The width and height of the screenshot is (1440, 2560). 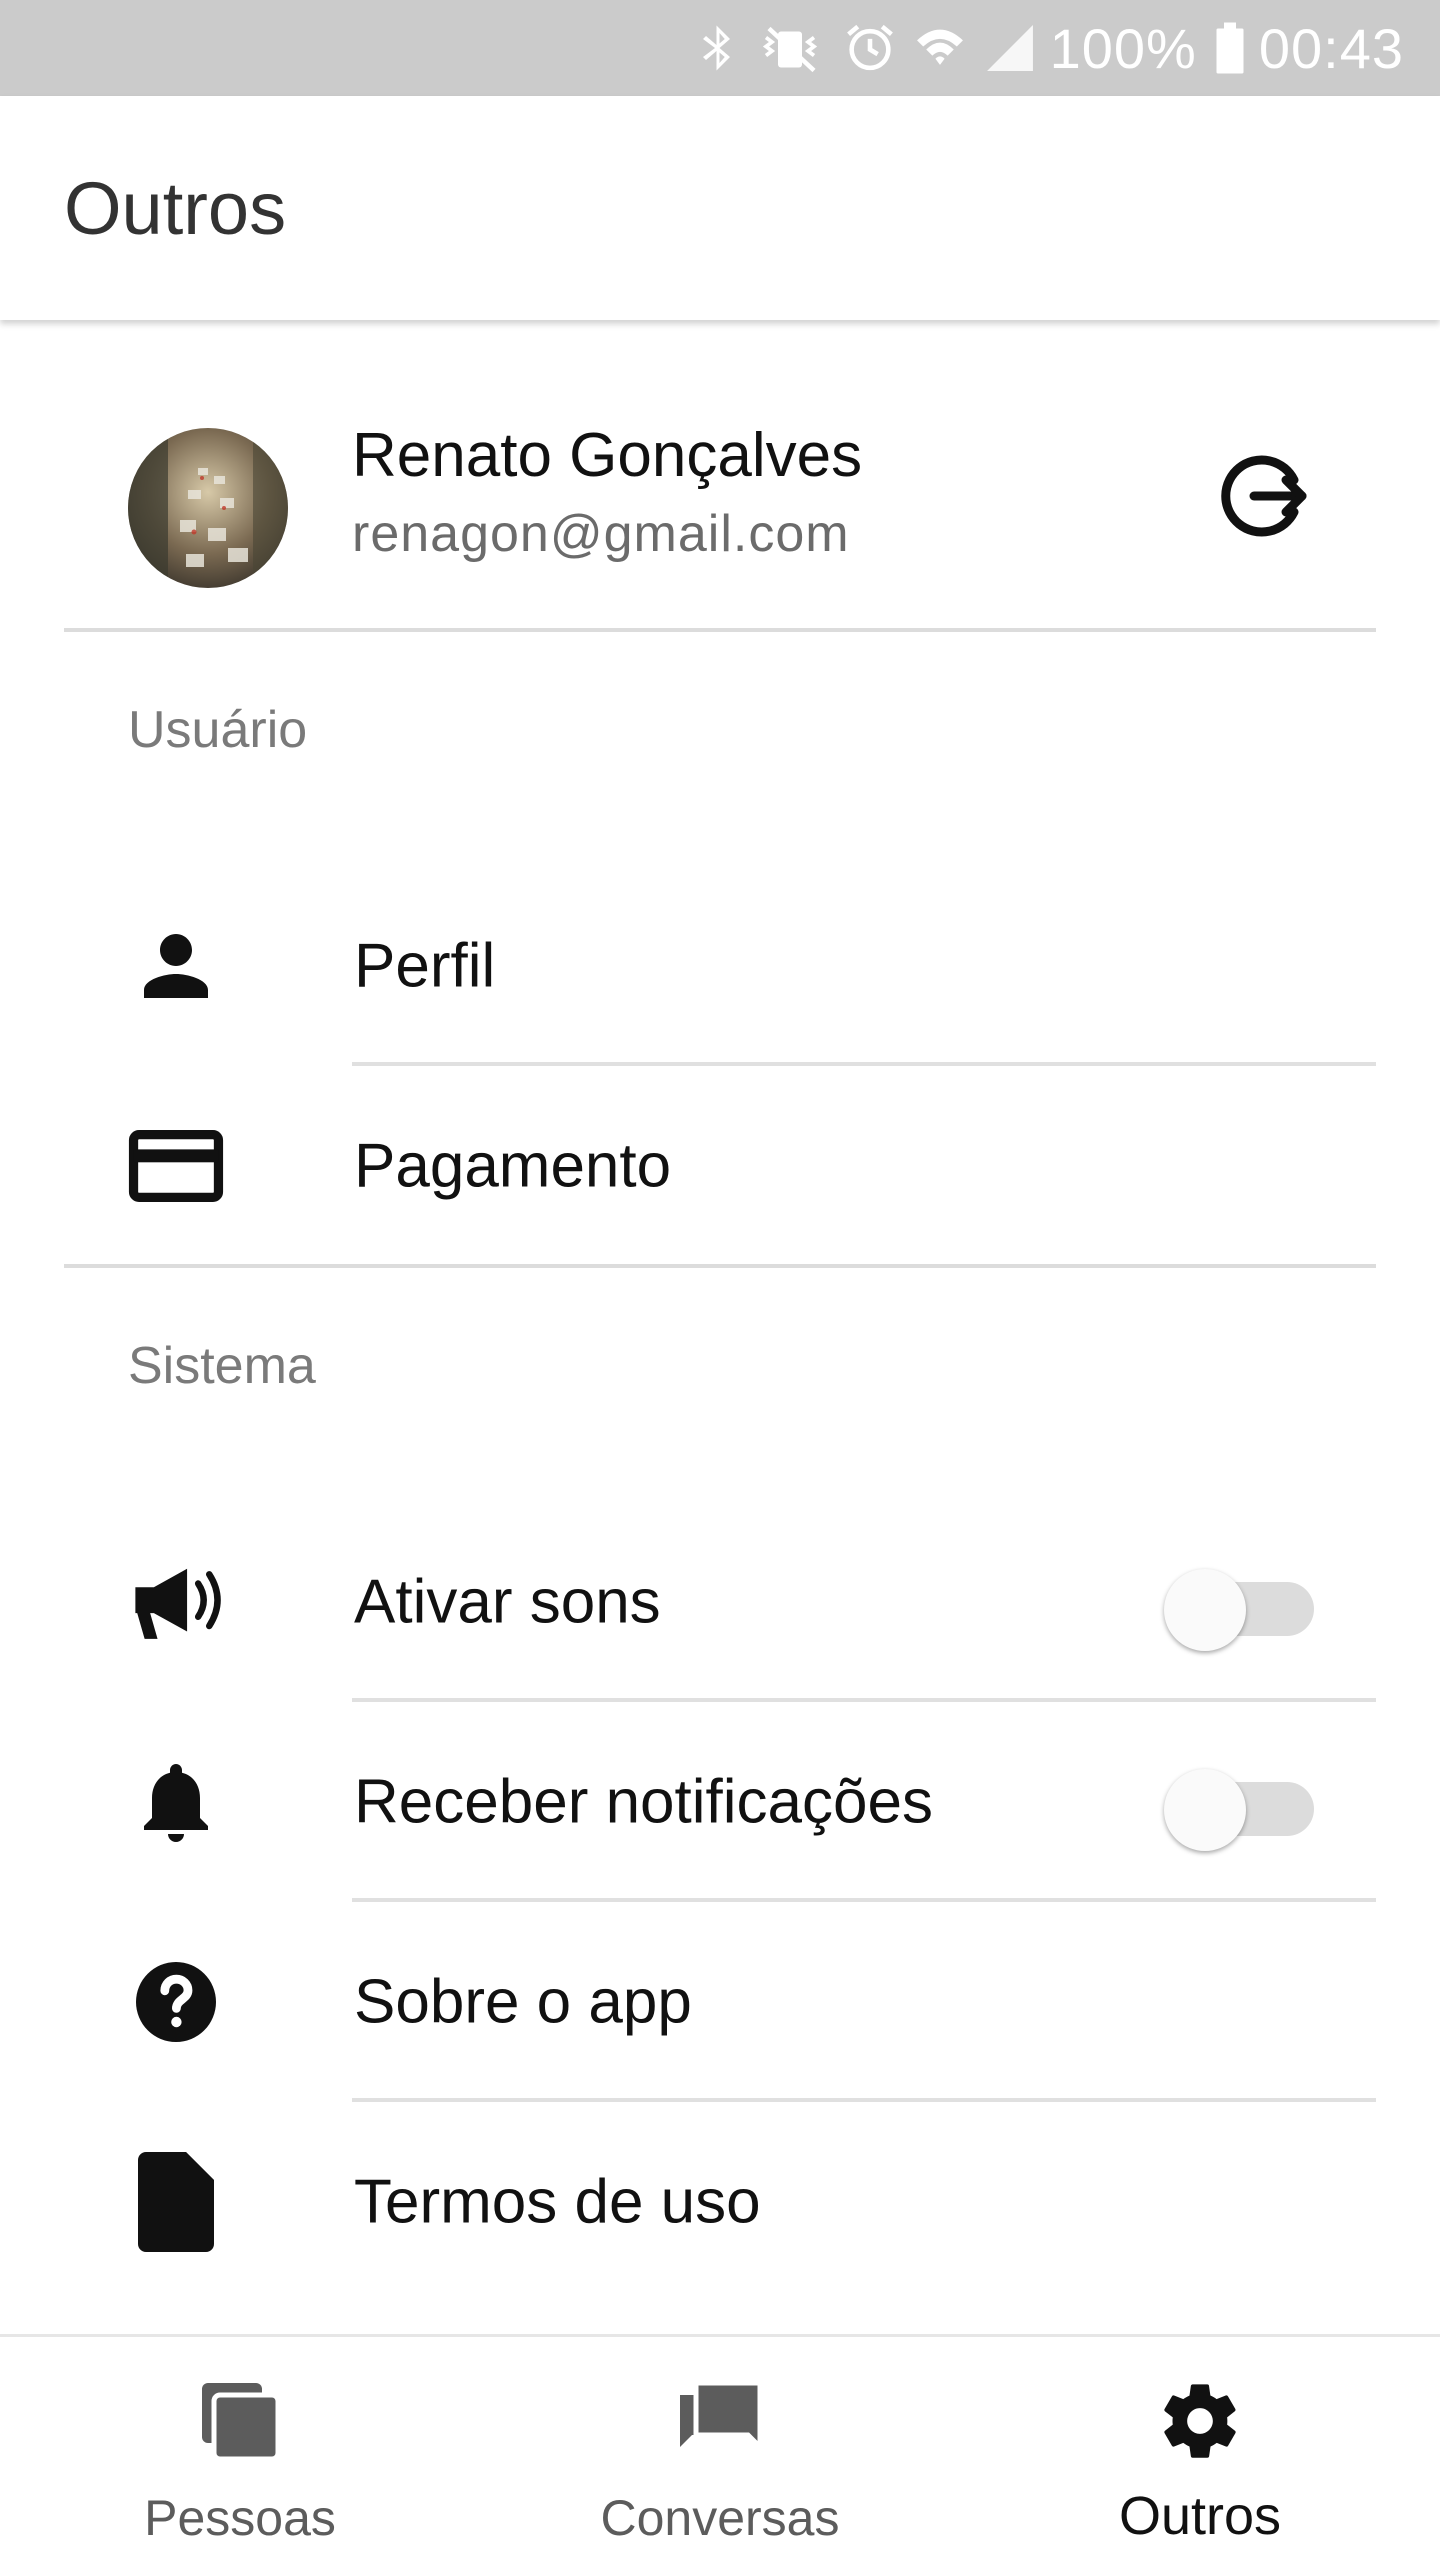 I want to click on user-profile-row: Renato Gonçalves renagon@gmail.com, so click(x=720, y=476).